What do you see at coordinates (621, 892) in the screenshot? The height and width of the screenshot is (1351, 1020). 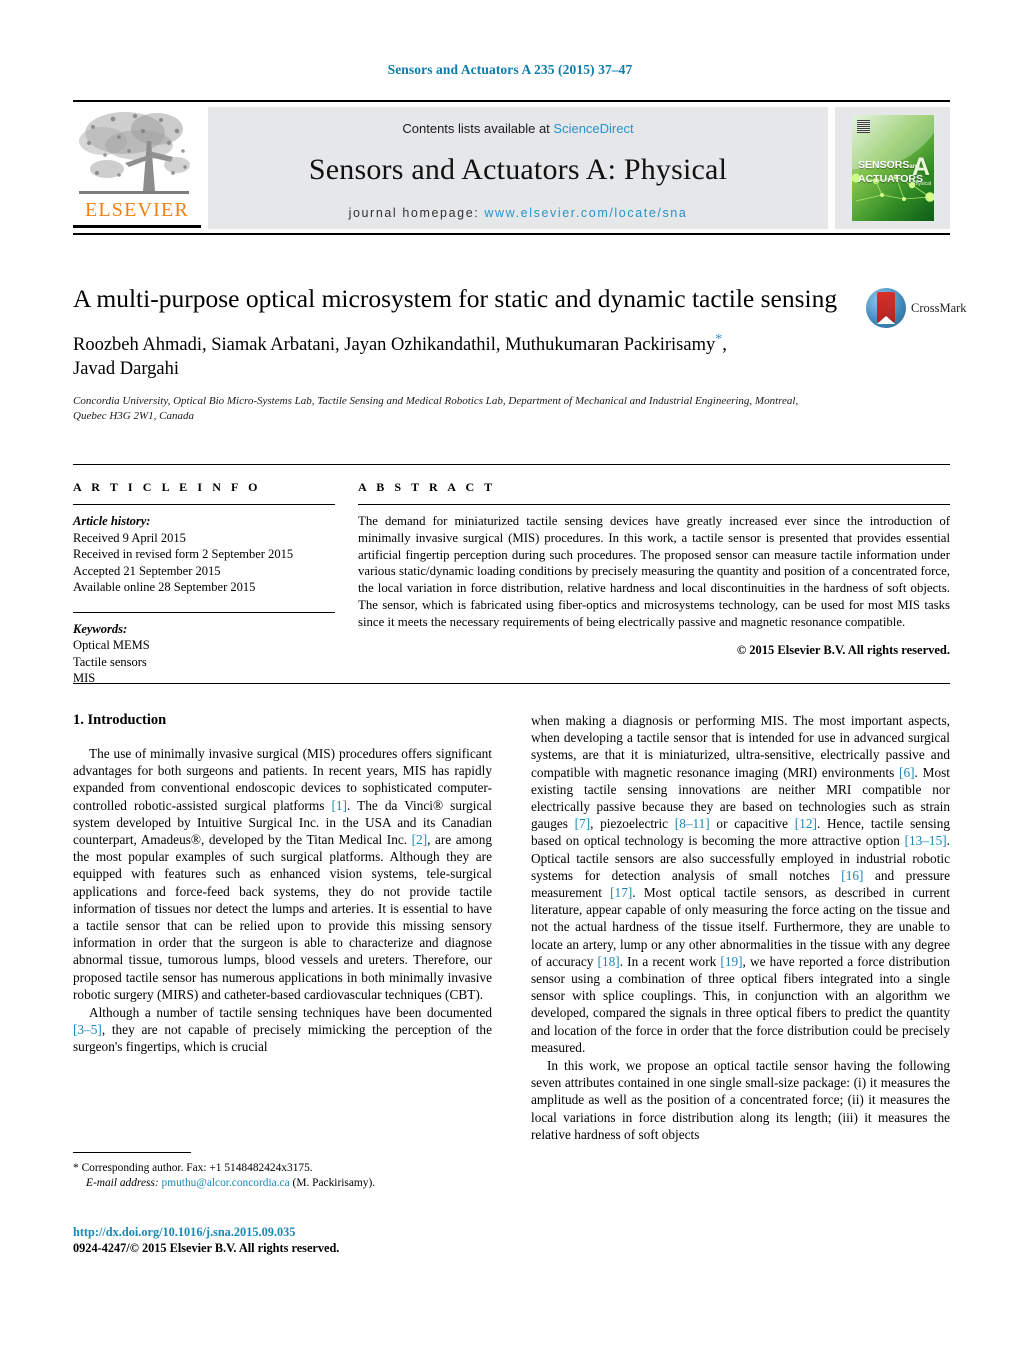 I see `citation-link: [17]` at bounding box center [621, 892].